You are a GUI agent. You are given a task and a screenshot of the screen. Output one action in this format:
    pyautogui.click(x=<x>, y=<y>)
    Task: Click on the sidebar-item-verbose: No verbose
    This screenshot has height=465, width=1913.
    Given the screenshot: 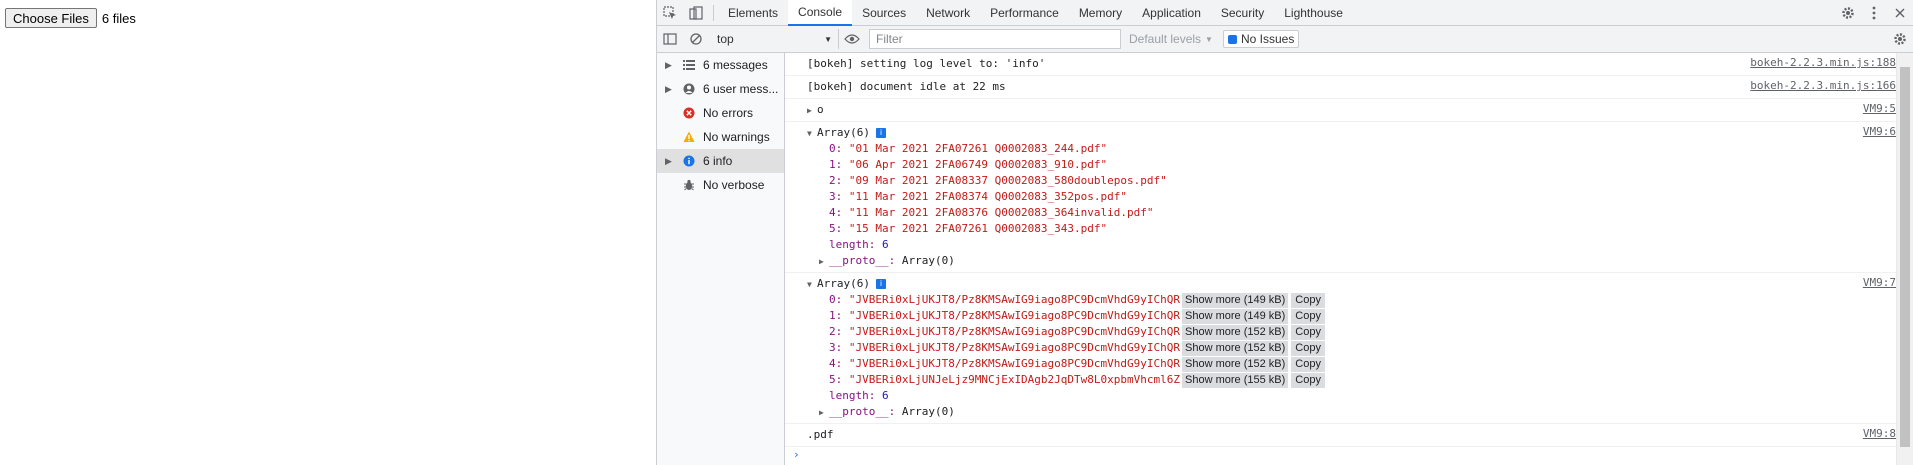 What is the action you would take?
    pyautogui.click(x=720, y=185)
    